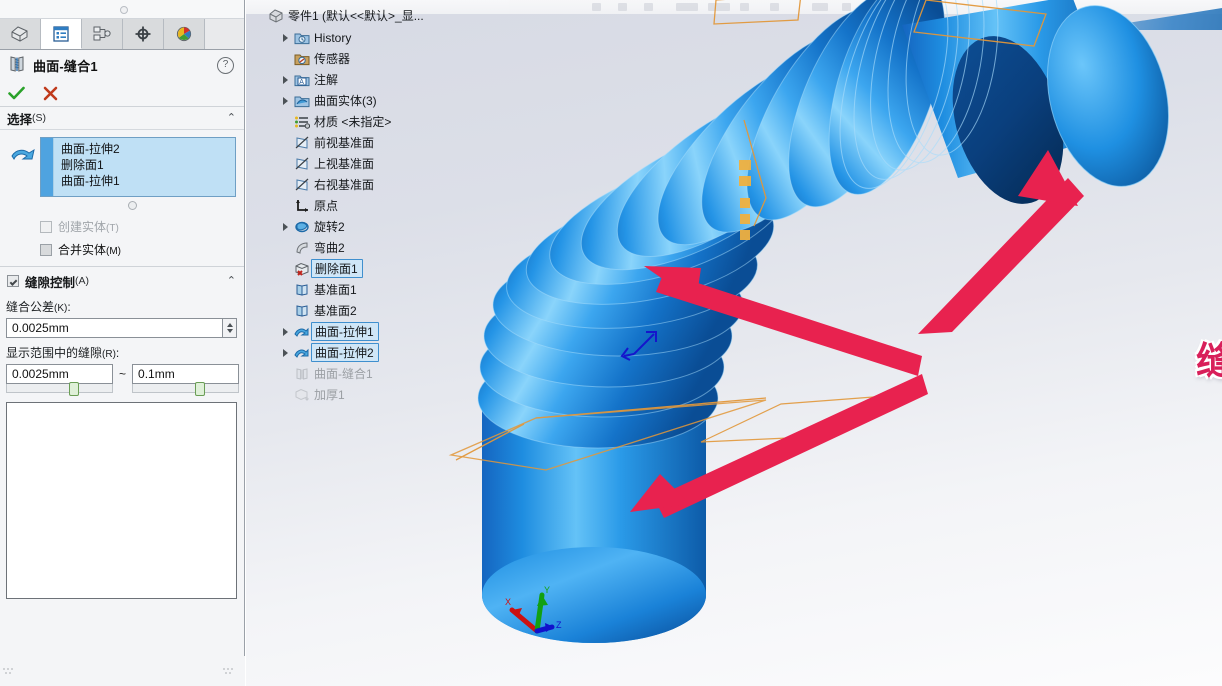 The height and width of the screenshot is (686, 1222). Describe the element at coordinates (148, 181) in the screenshot. I see `selection-item: 曲面-拉伸1` at that location.